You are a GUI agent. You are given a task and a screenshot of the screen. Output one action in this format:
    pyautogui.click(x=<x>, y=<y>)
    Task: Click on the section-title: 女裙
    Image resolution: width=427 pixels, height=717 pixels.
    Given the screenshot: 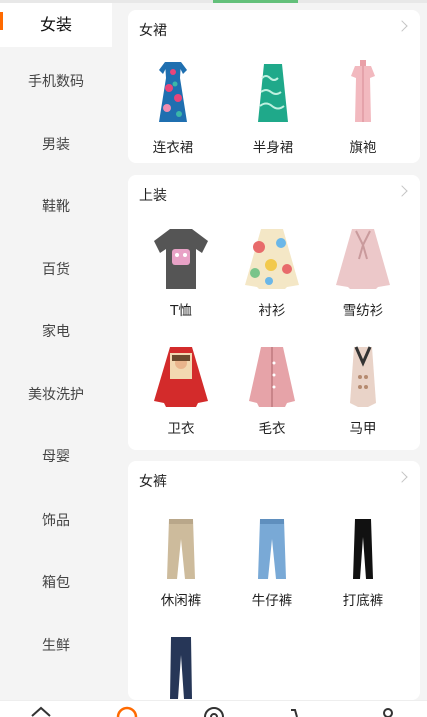 What is the action you would take?
    pyautogui.click(x=153, y=31)
    